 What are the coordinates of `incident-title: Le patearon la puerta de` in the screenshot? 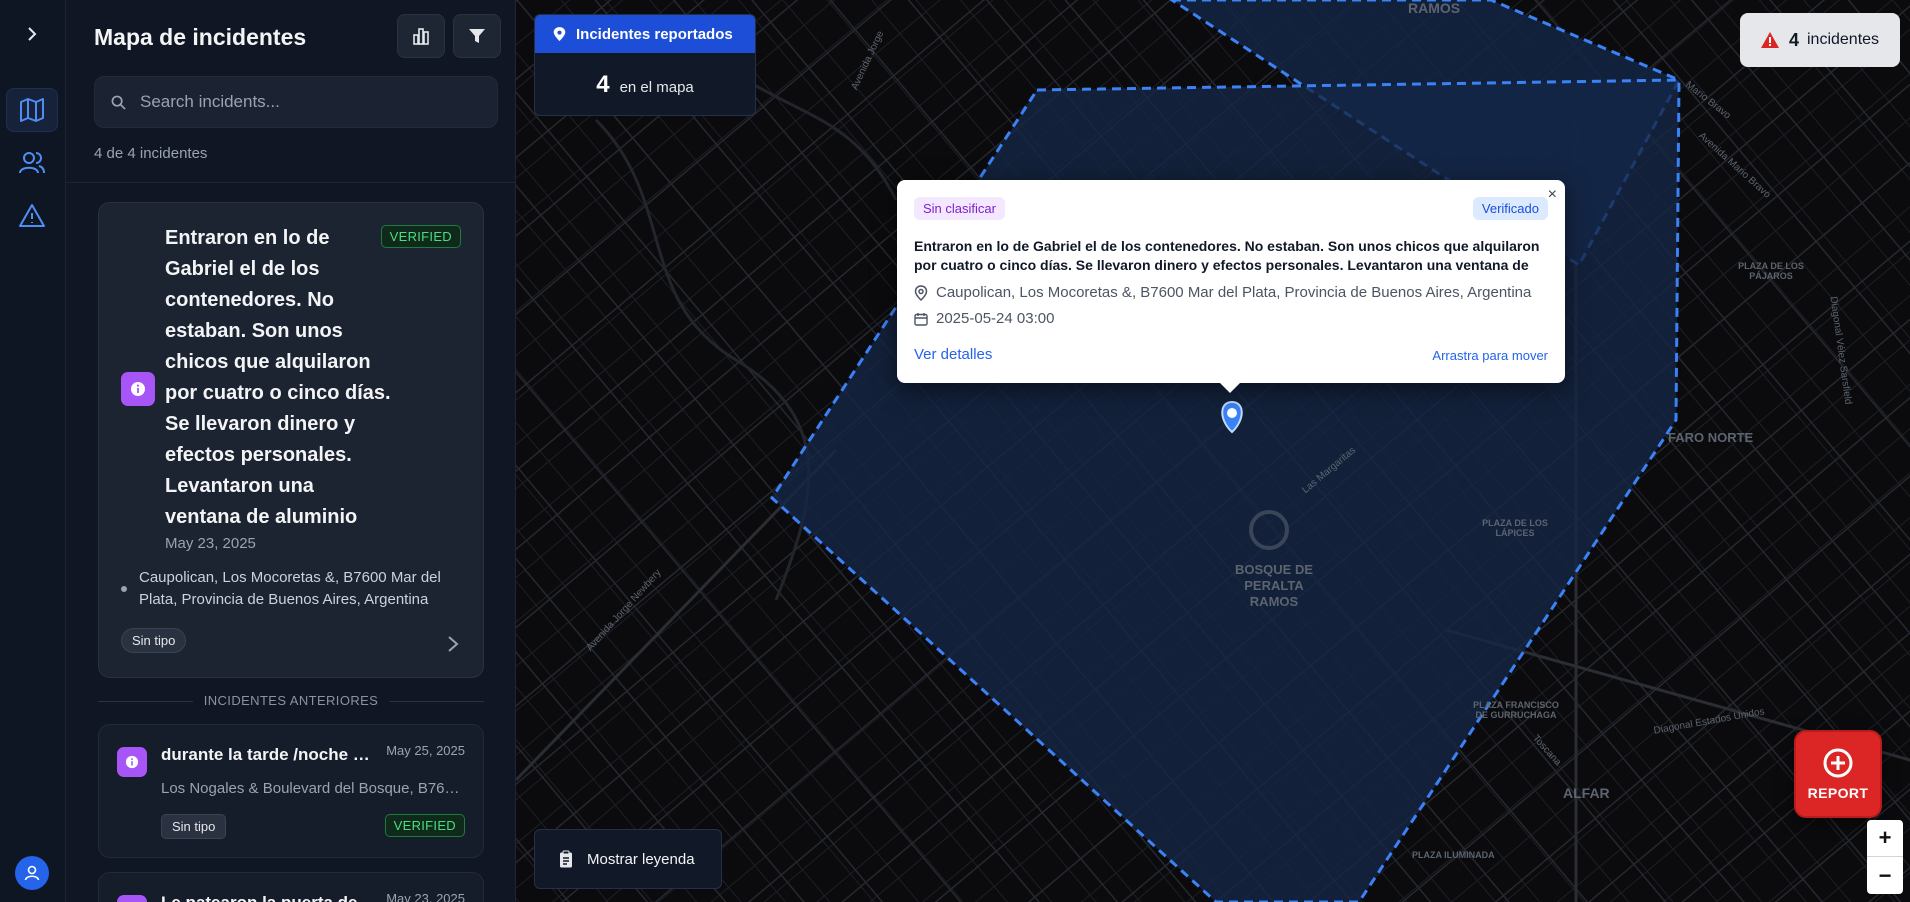 It's located at (267, 897).